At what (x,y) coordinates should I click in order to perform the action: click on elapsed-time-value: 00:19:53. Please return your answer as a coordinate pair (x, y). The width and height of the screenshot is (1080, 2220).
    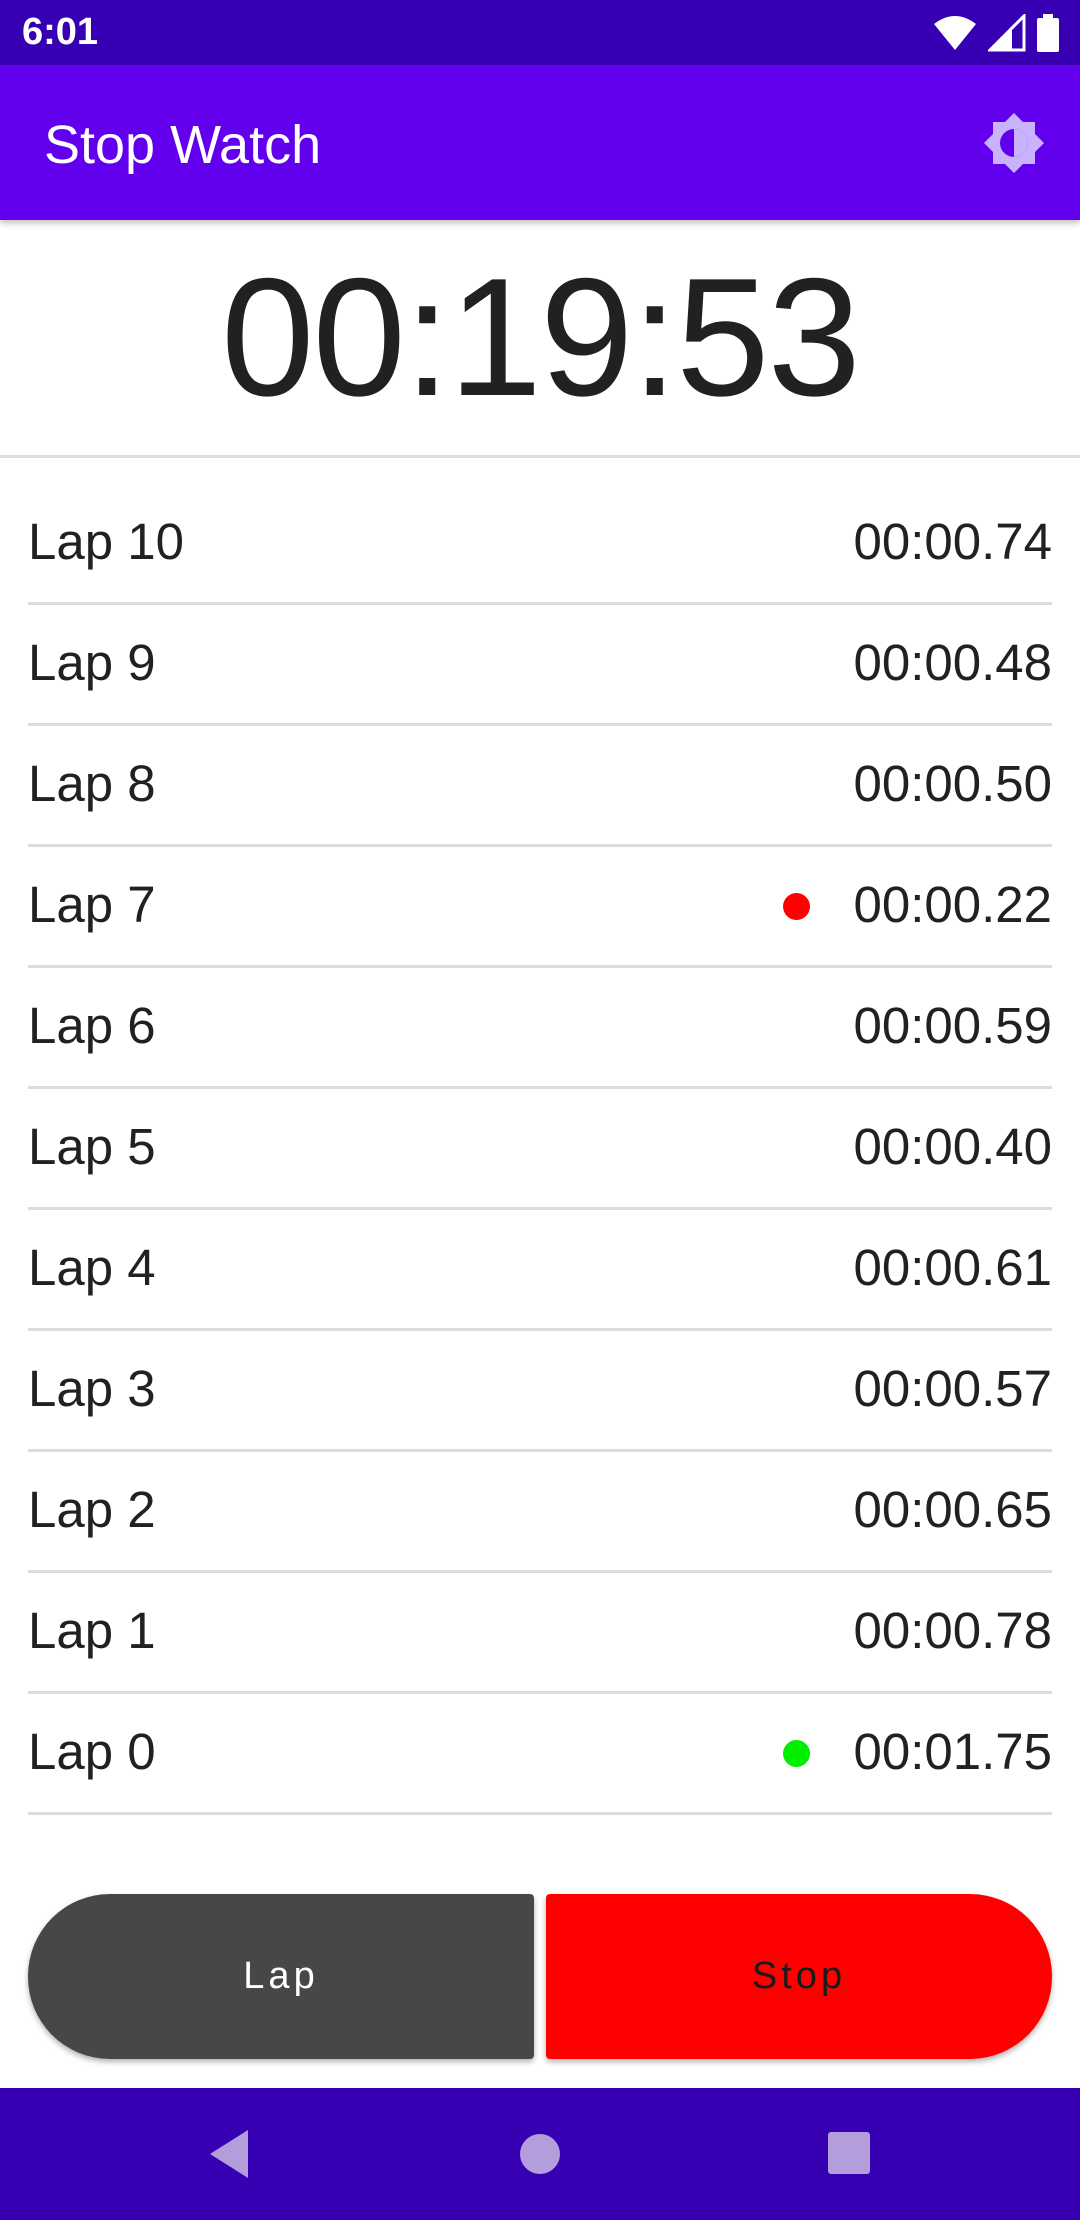
    Looking at the image, I should click on (541, 337).